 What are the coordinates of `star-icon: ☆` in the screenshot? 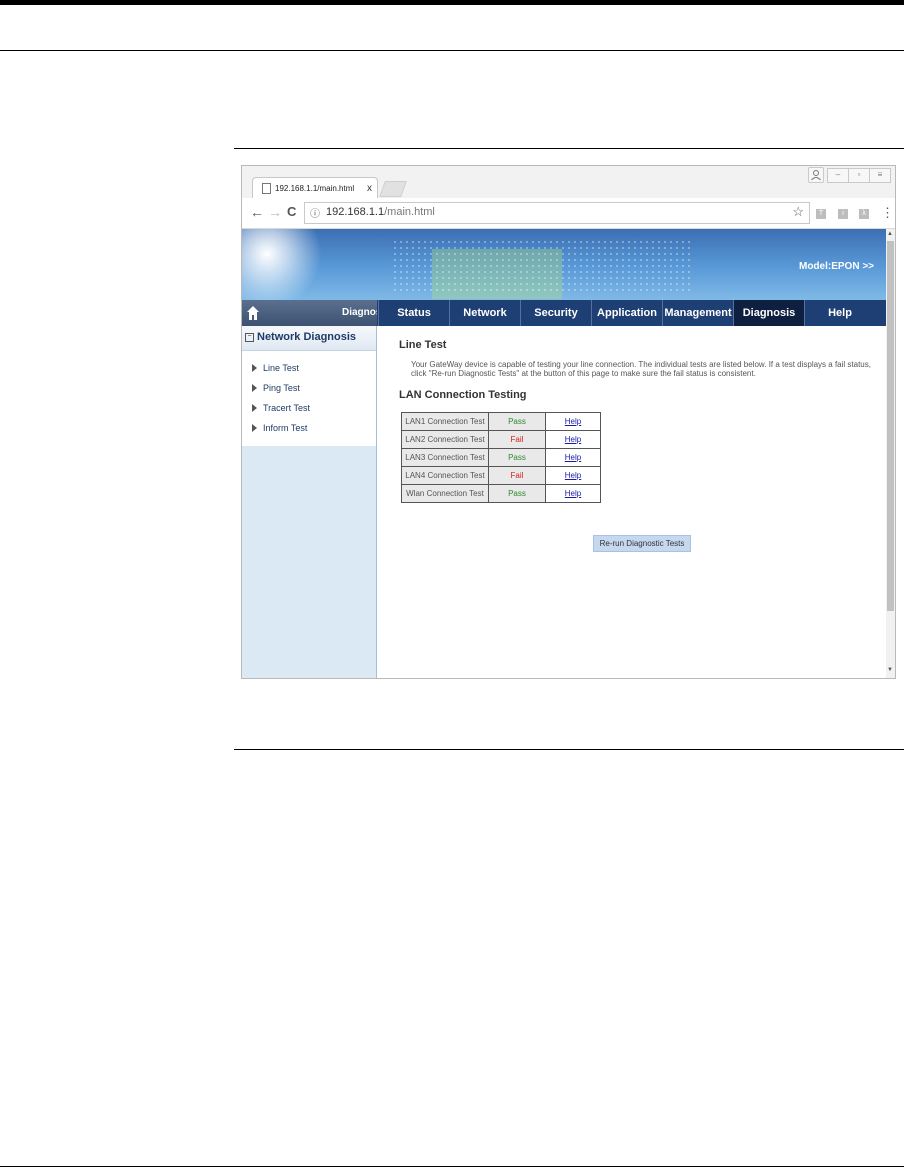 It's located at (798, 212).